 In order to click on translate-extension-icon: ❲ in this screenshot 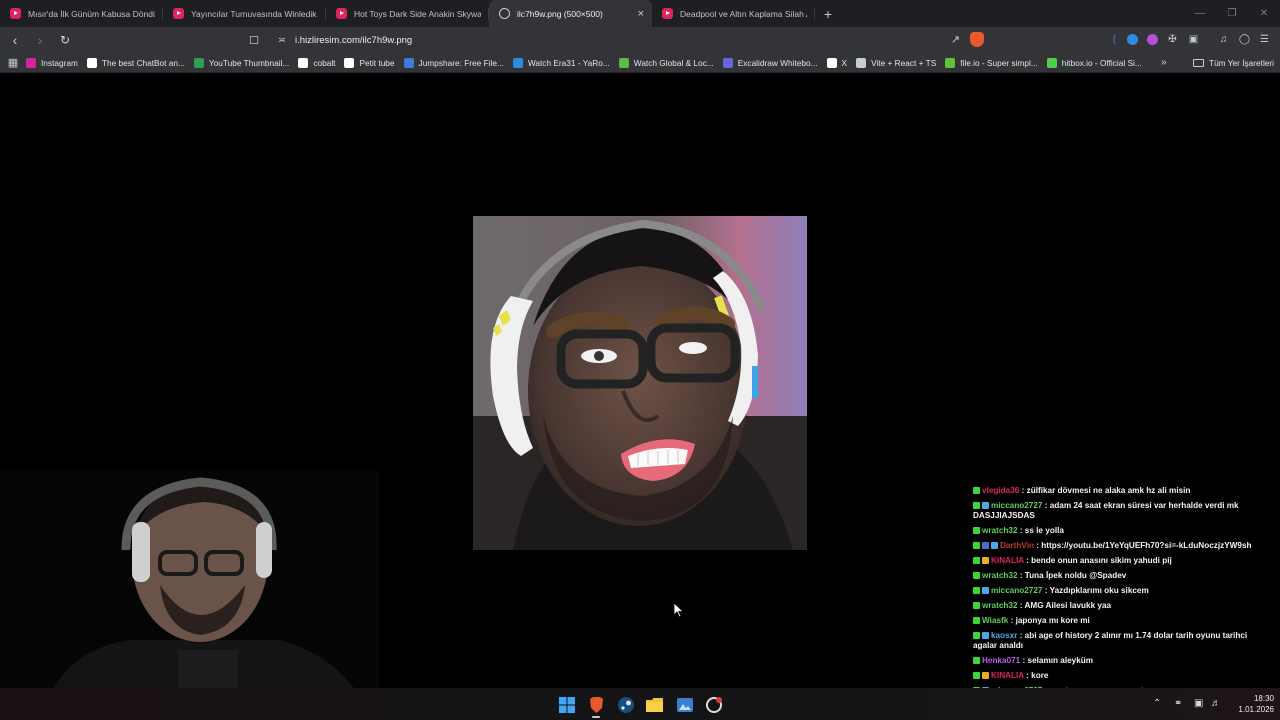, I will do `click(1114, 39)`.